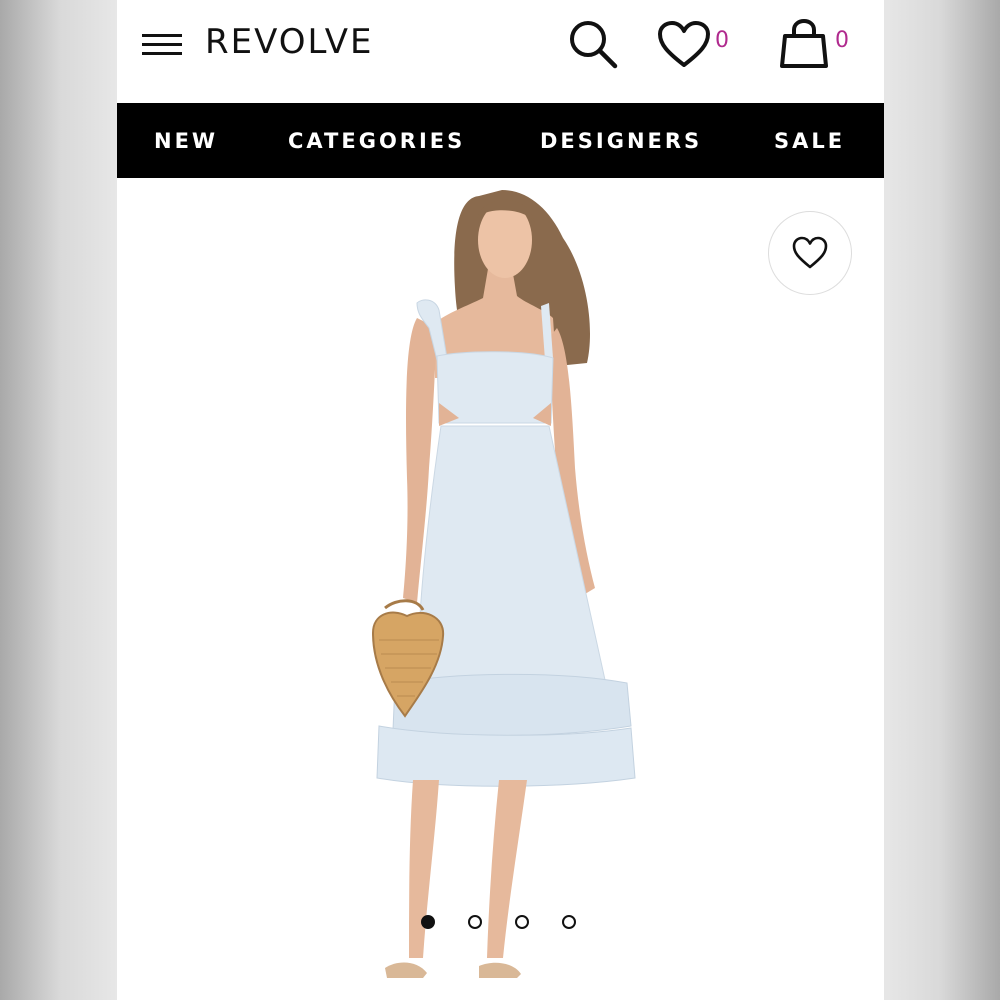 This screenshot has width=1000, height=1000. I want to click on heart-icon, so click(684, 44).